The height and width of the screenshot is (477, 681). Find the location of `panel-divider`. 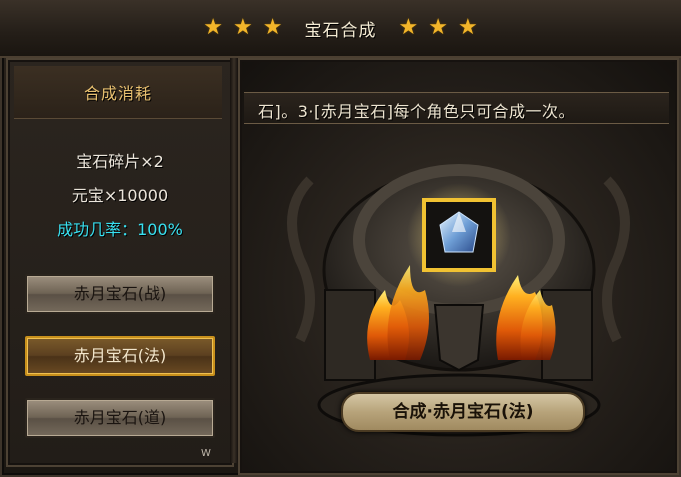

panel-divider is located at coordinates (234, 260).